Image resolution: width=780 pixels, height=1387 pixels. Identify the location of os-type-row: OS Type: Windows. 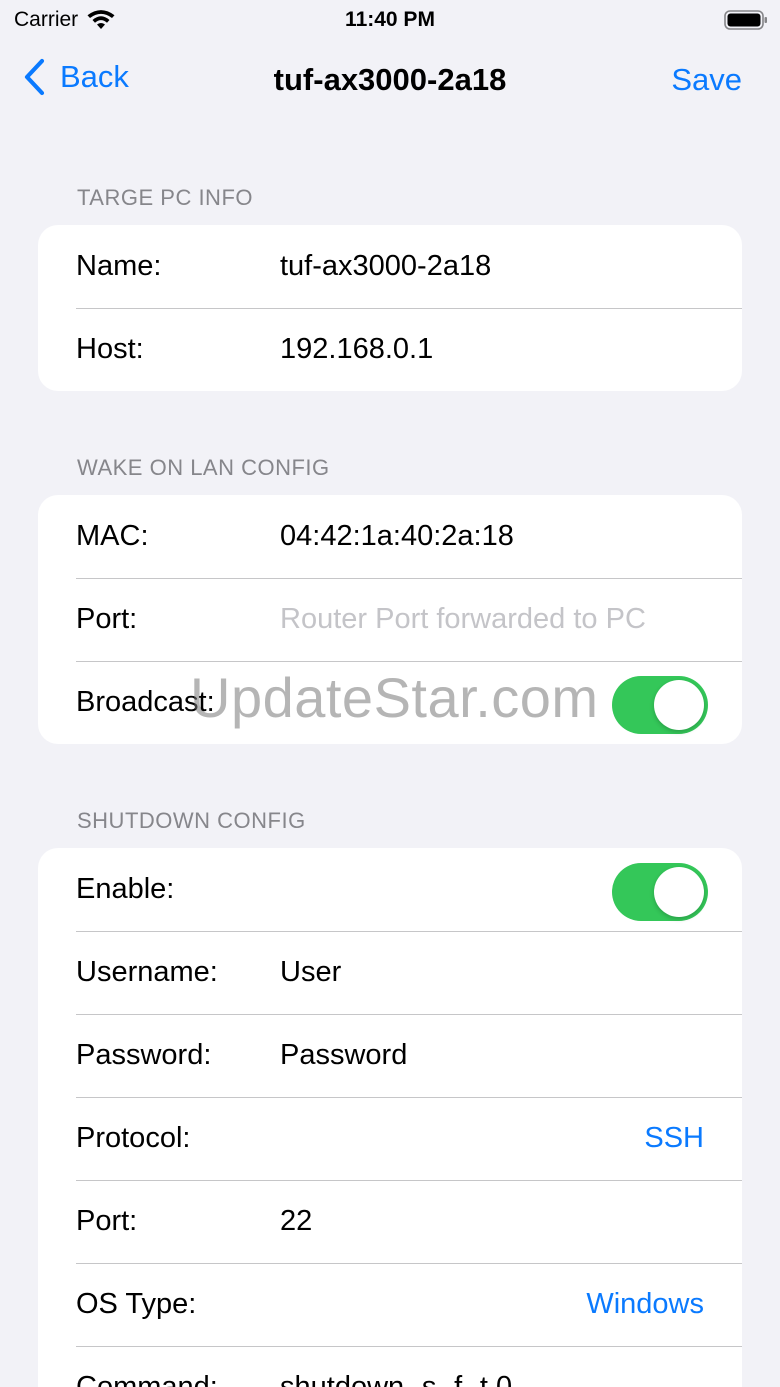
(390, 1304).